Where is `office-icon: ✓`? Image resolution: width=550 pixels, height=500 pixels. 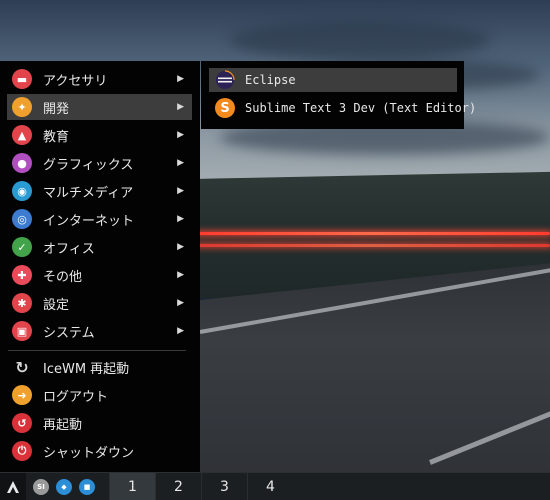 office-icon: ✓ is located at coordinates (22, 247).